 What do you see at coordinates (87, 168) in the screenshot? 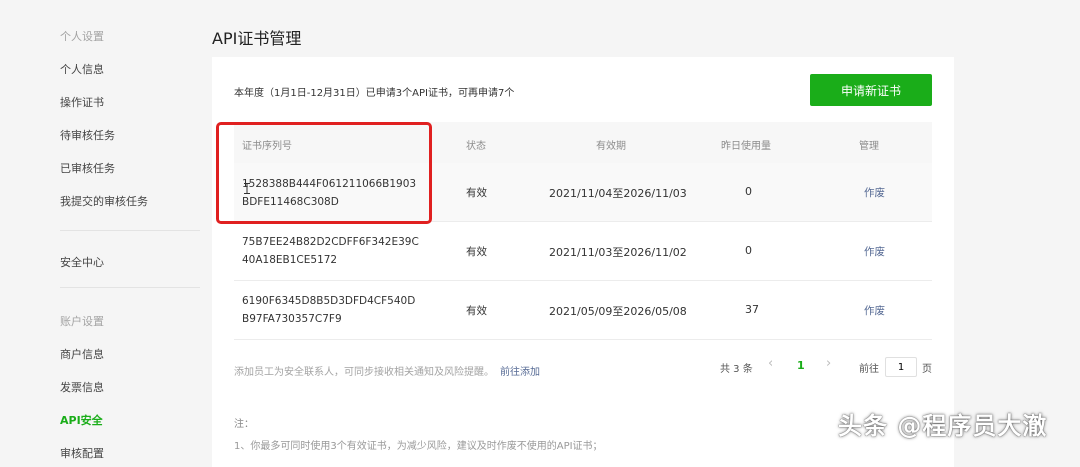
I see `sidebar-item-reviewed-tasks: 已审核任务` at bounding box center [87, 168].